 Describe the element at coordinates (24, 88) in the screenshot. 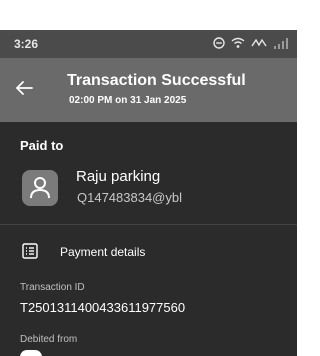

I see `back-arrow-icon` at that location.